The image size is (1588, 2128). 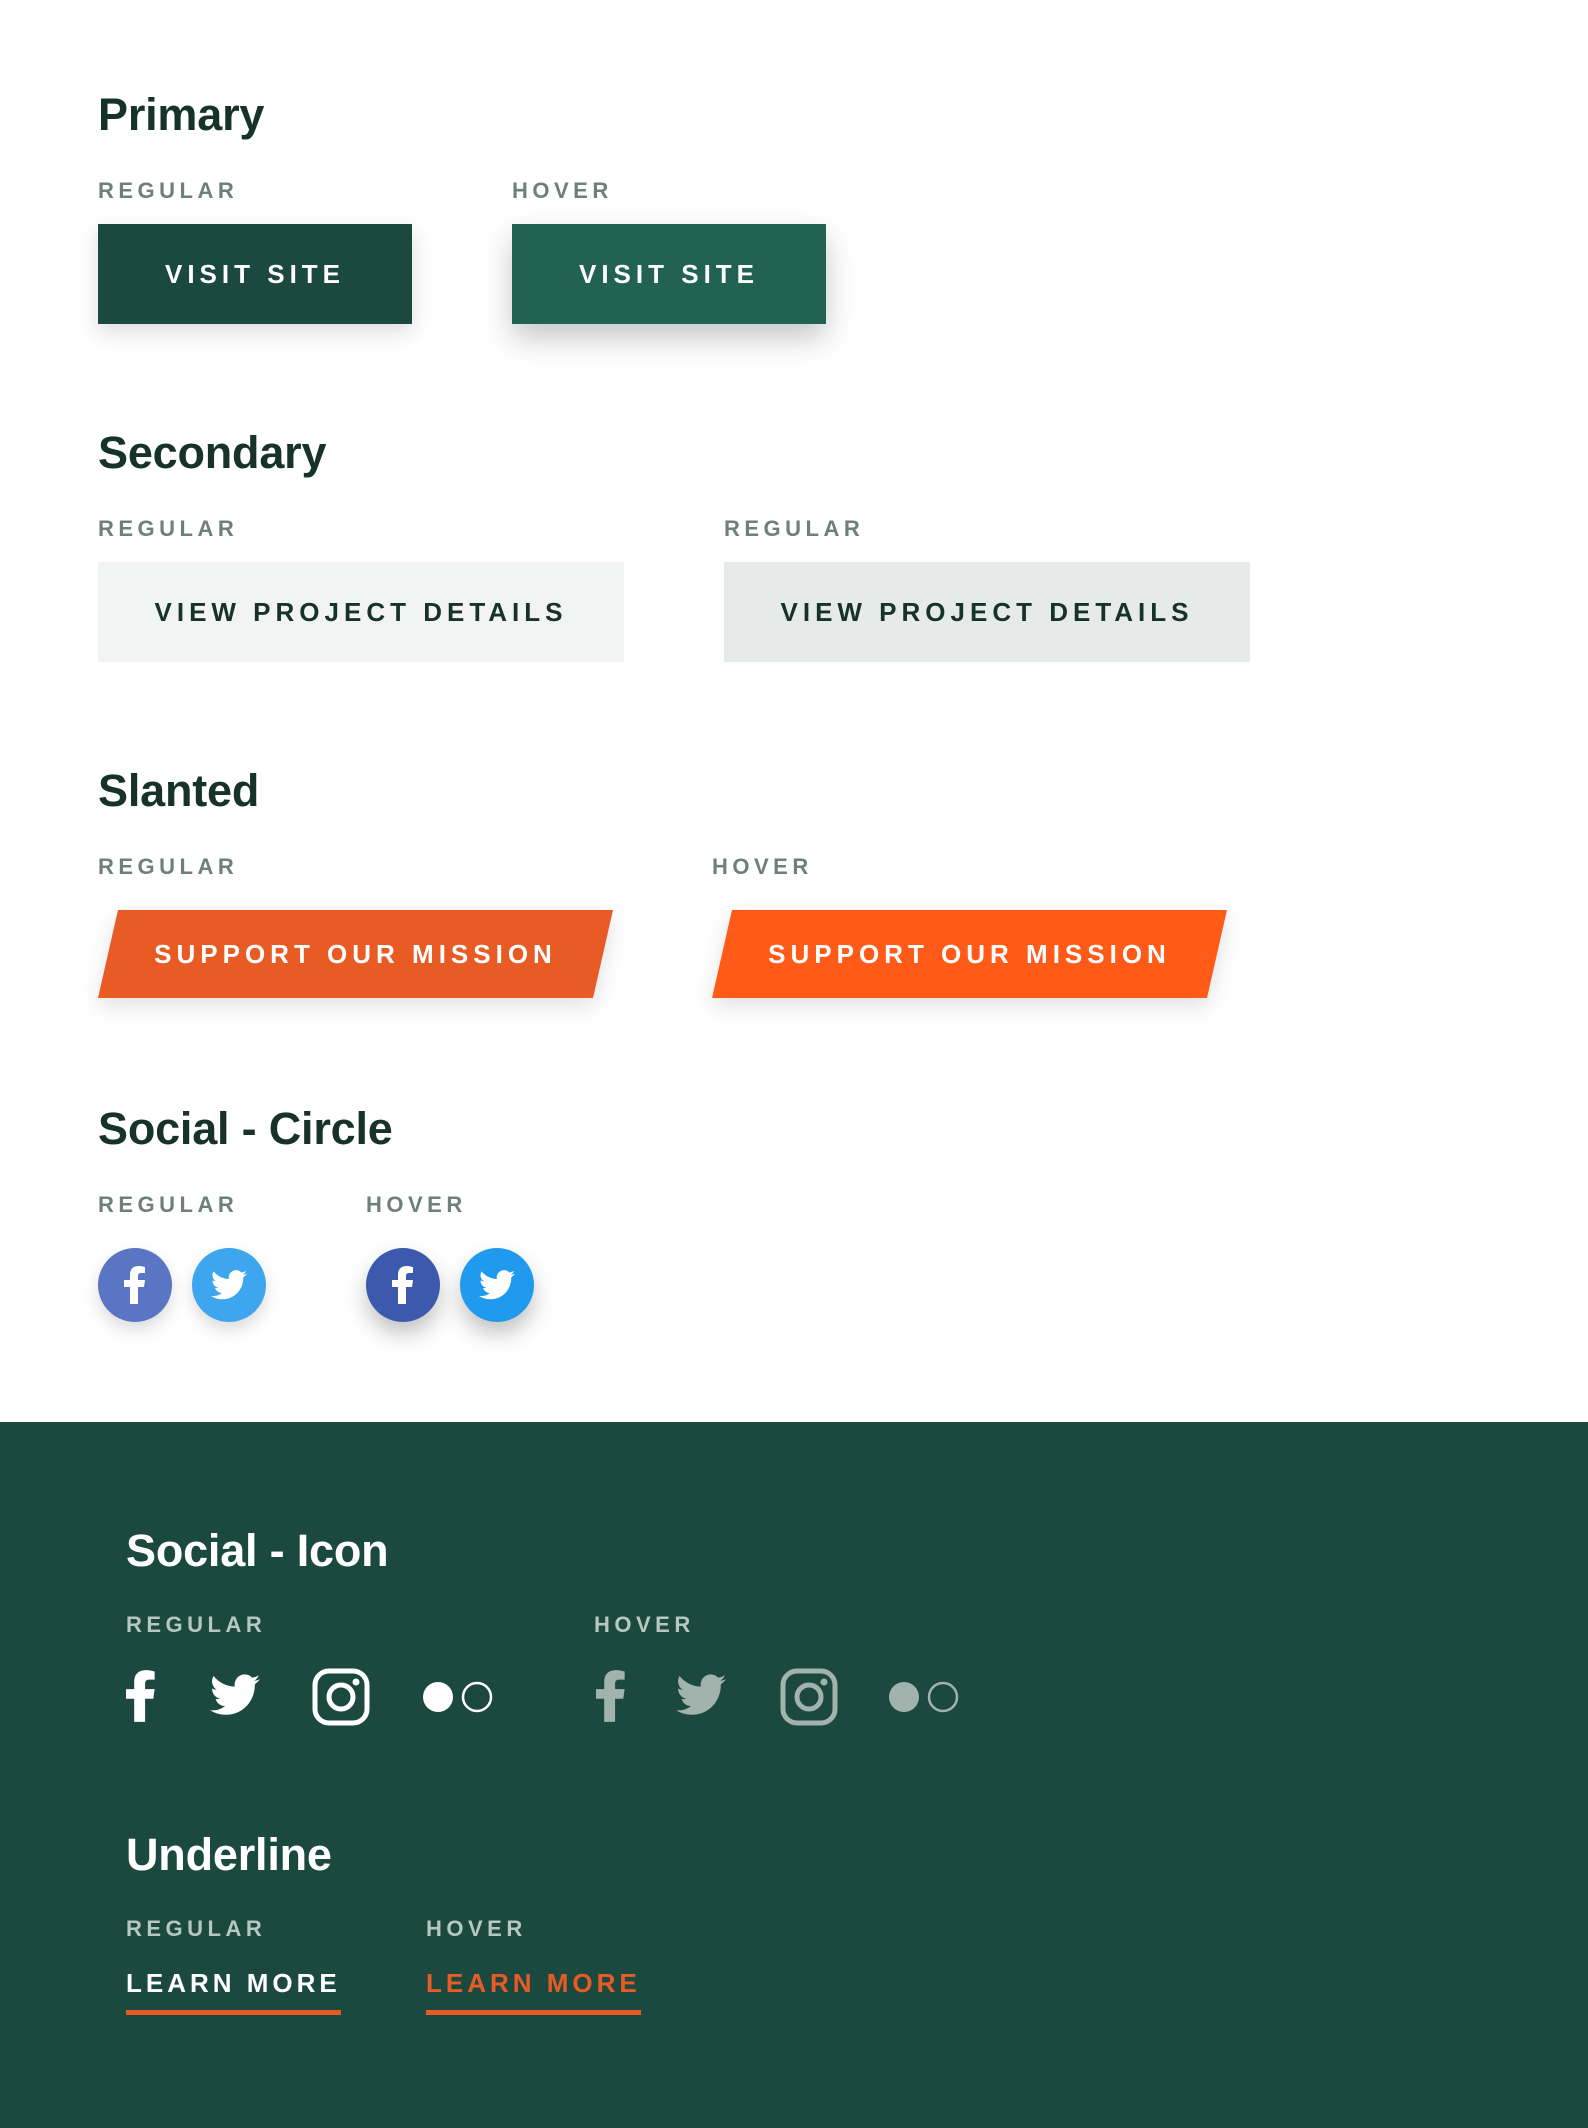 What do you see at coordinates (416, 1204) in the screenshot?
I see `social-circle-hover-label: HOVER` at bounding box center [416, 1204].